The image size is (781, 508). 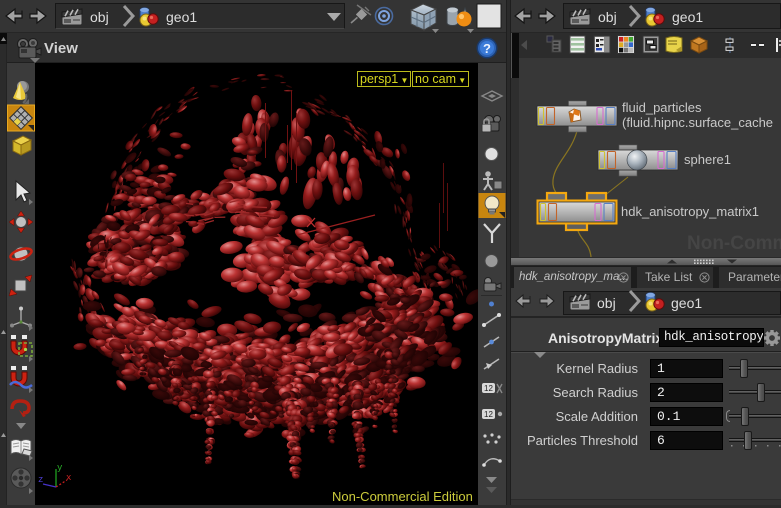 I want to click on svg-text: y, so click(x=60, y=468).